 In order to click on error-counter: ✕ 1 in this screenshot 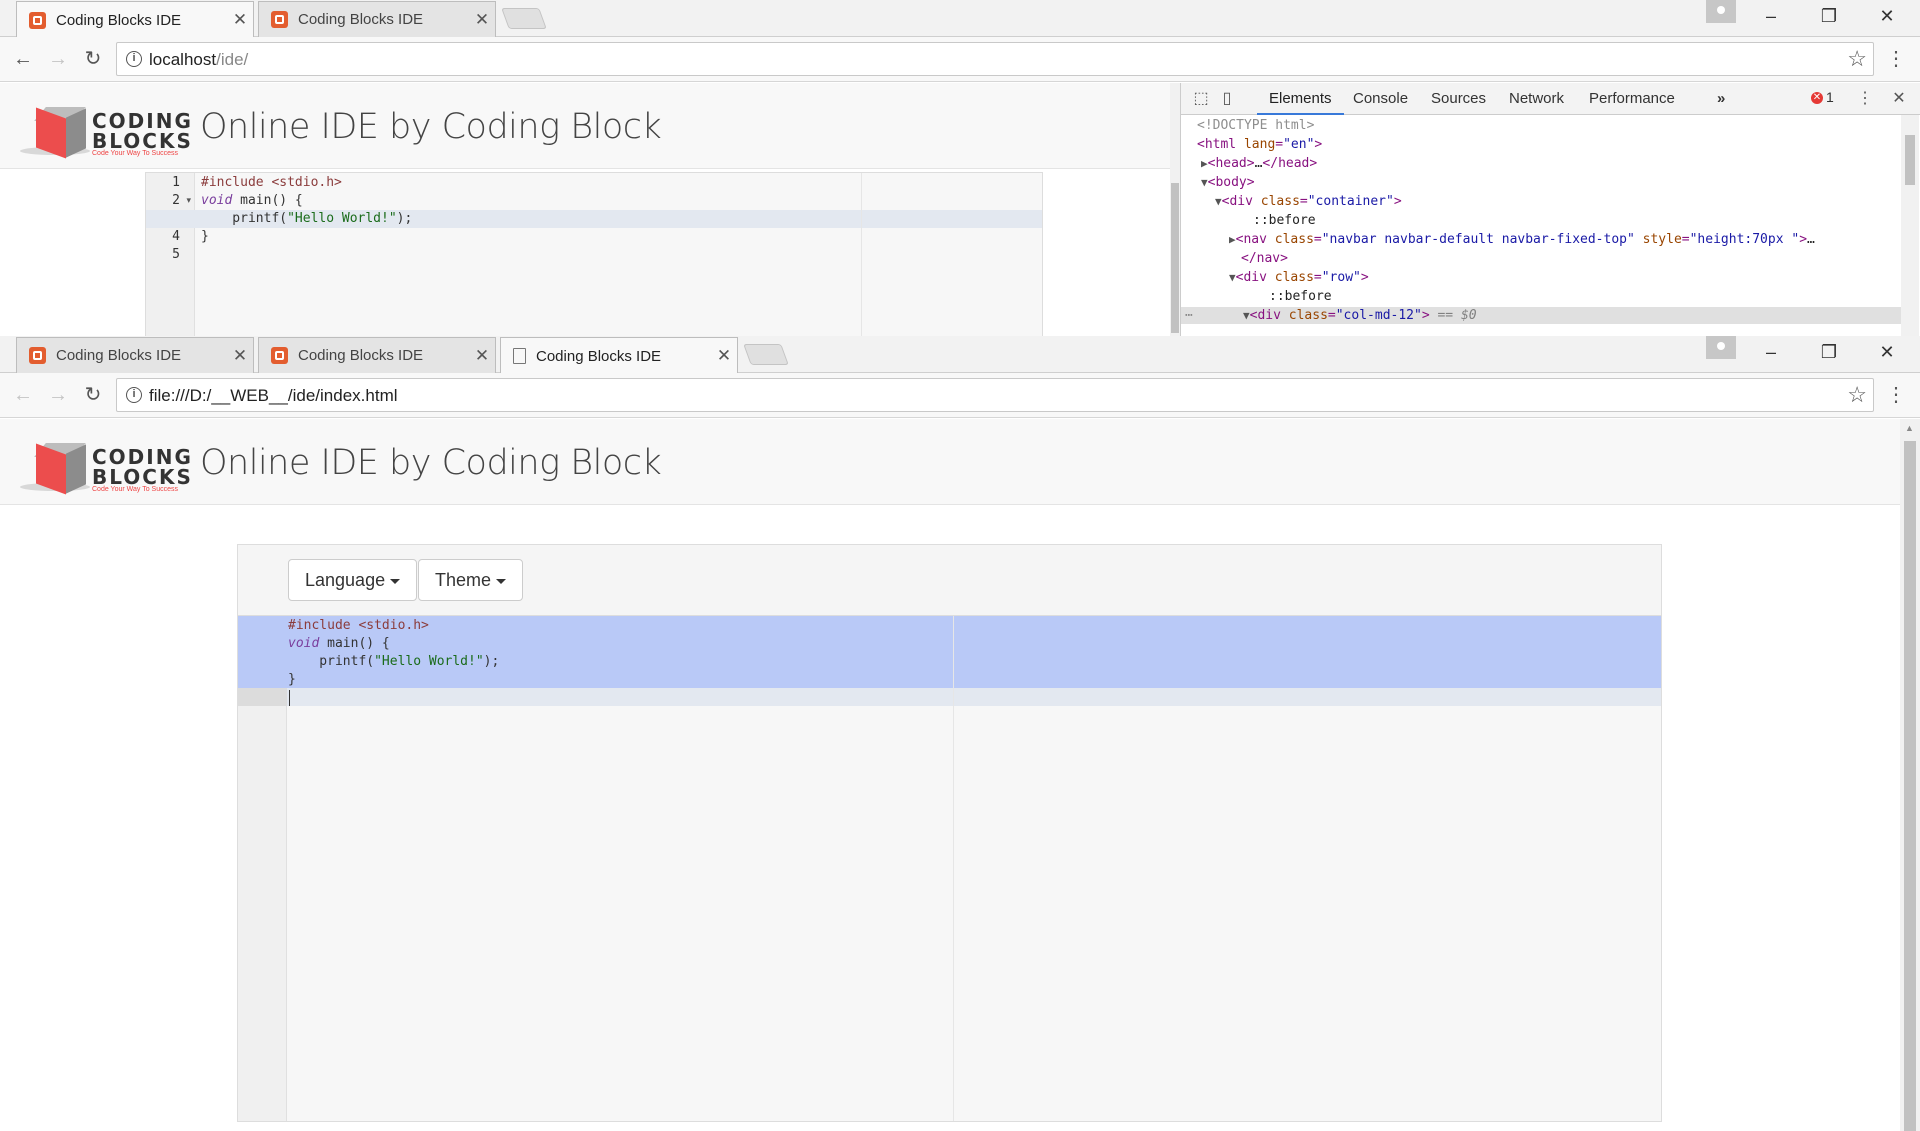, I will do `click(1822, 97)`.